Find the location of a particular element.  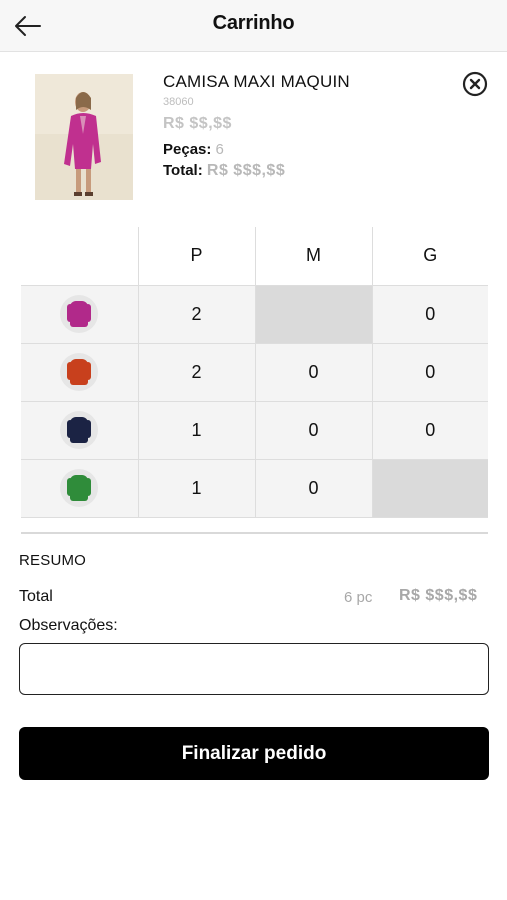

remove-item-button is located at coordinates (475, 84).